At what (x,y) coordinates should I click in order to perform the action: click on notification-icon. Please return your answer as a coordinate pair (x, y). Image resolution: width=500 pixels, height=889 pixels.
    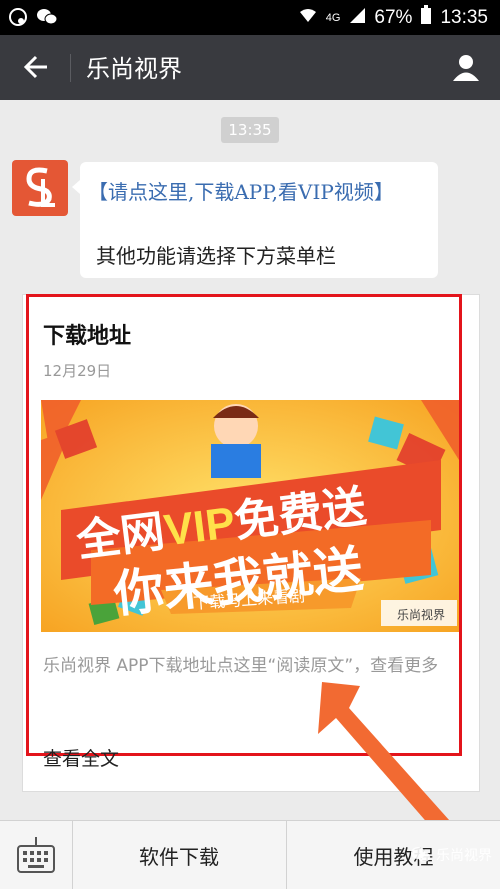
    Looking at the image, I should click on (18, 17).